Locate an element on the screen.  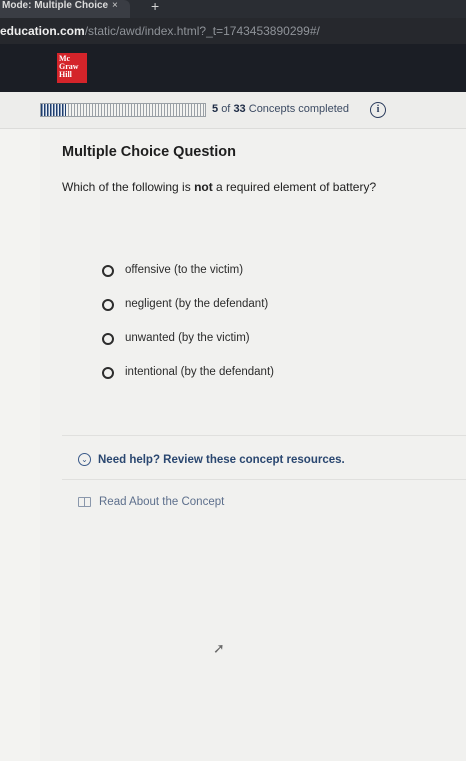
url-host: education.com is located at coordinates (42, 31).